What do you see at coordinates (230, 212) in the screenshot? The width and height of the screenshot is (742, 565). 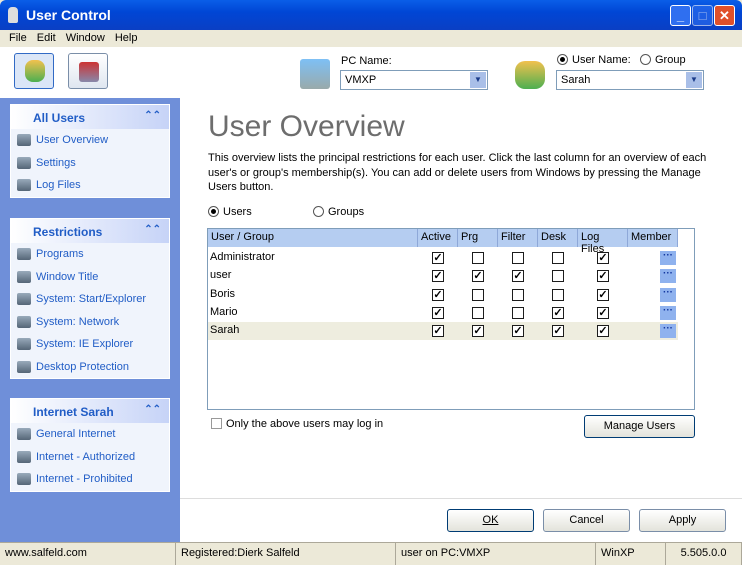 I see `users-radio: Users` at bounding box center [230, 212].